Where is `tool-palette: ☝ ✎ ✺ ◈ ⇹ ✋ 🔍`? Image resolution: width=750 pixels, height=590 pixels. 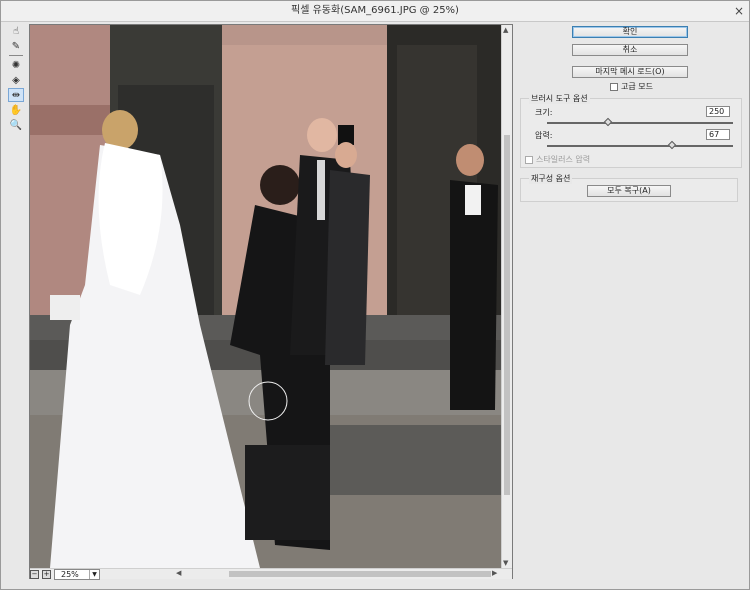 tool-palette: ☝ ✎ ✺ ◈ ⇹ ✋ 🔍 is located at coordinates (16, 78).